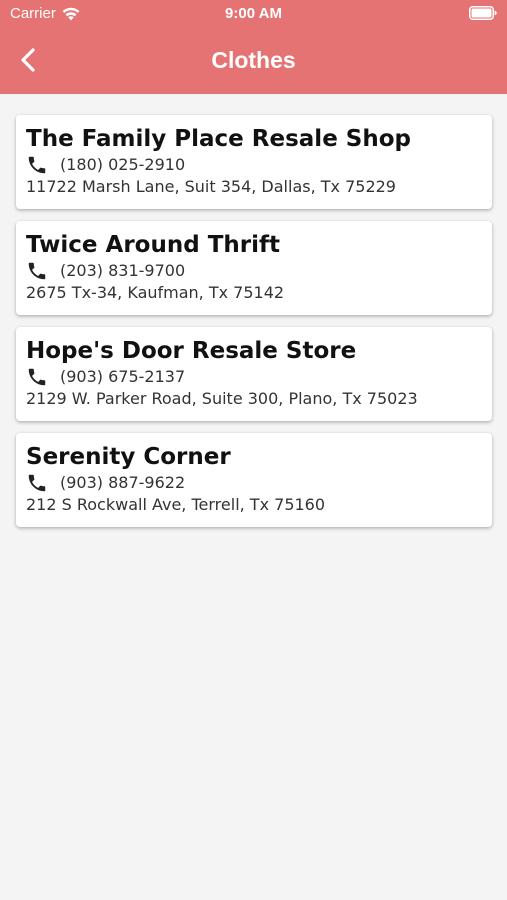 The image size is (507, 900). What do you see at coordinates (122, 377) in the screenshot?
I see `phone-number: (903) 675-2137` at bounding box center [122, 377].